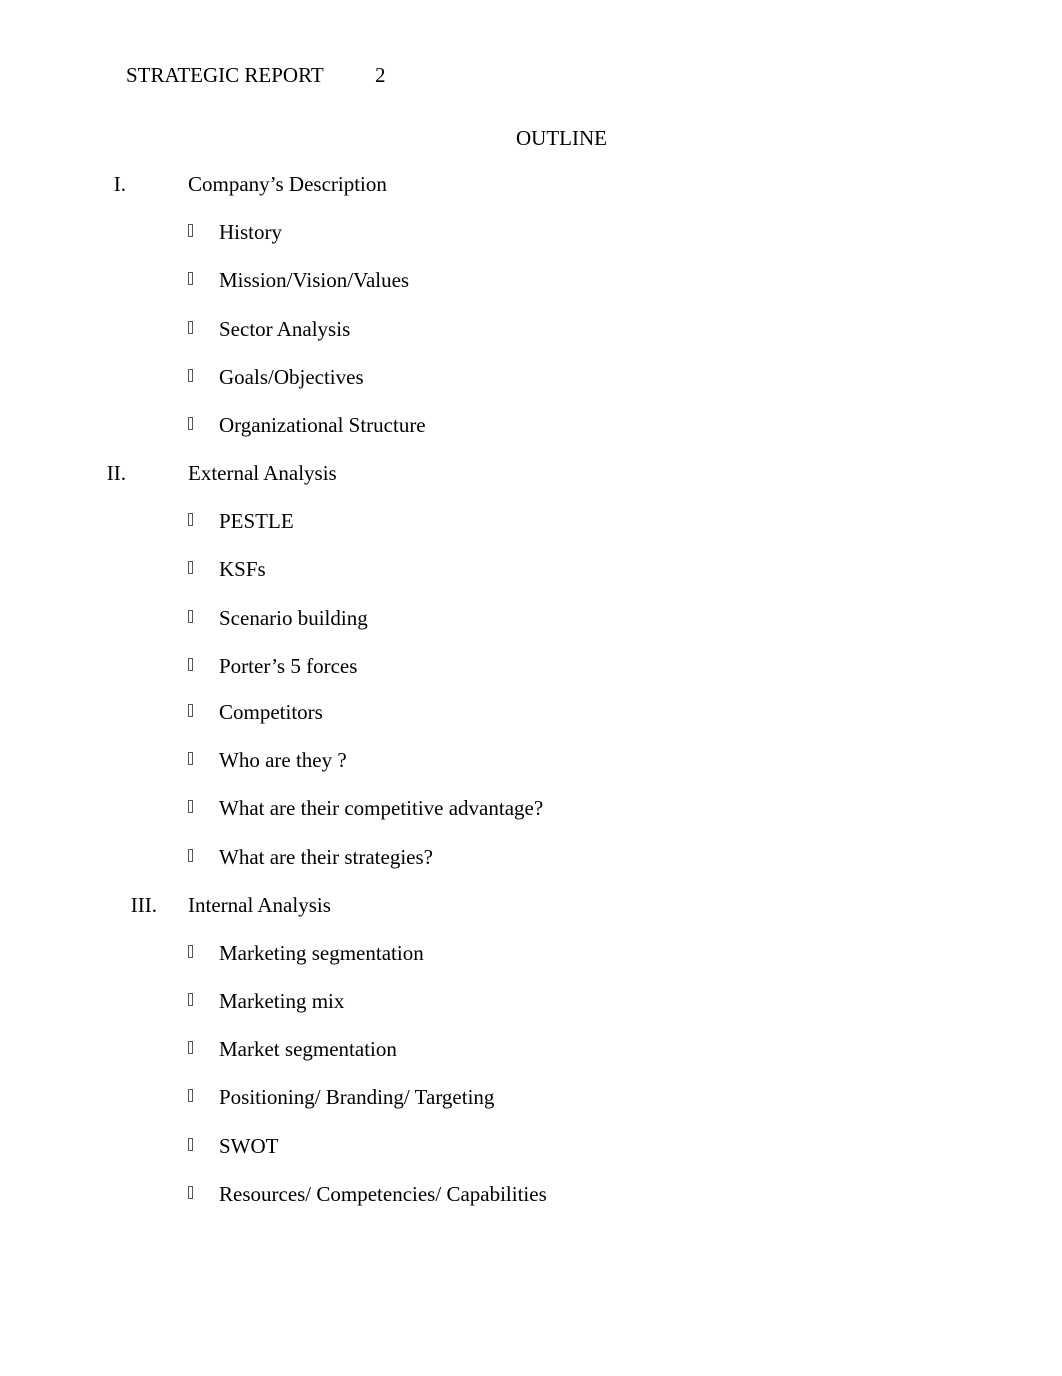 Image resolution: width=1062 pixels, height=1376 pixels. I want to click on list-item: PESTLE, so click(256, 521).